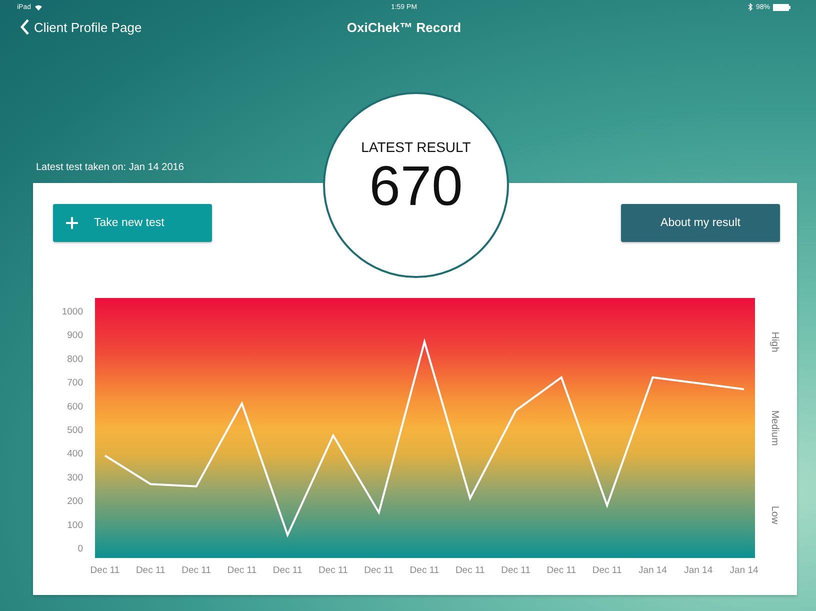  What do you see at coordinates (72, 312) in the screenshot?
I see `y-tick-label: 1000` at bounding box center [72, 312].